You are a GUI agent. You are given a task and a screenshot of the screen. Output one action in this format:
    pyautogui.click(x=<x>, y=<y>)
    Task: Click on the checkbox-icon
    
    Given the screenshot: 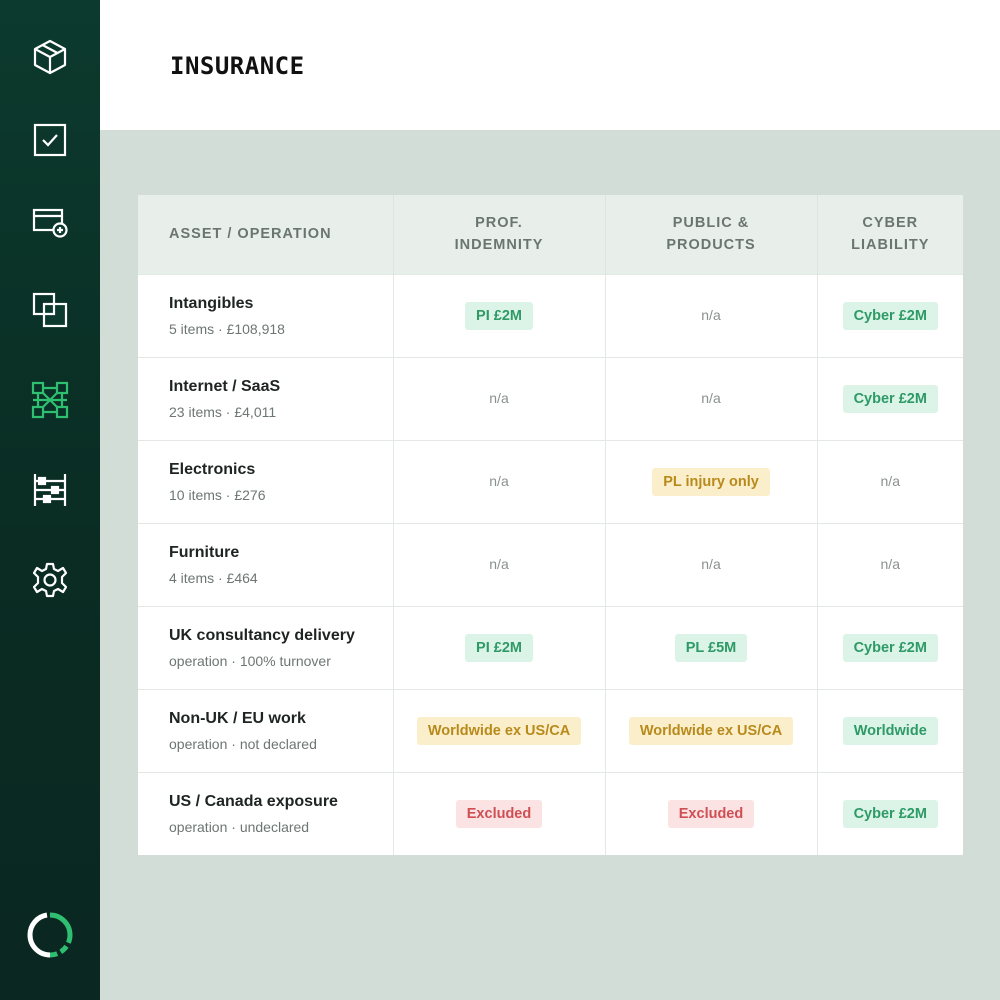 What is the action you would take?
    pyautogui.click(x=50, y=140)
    